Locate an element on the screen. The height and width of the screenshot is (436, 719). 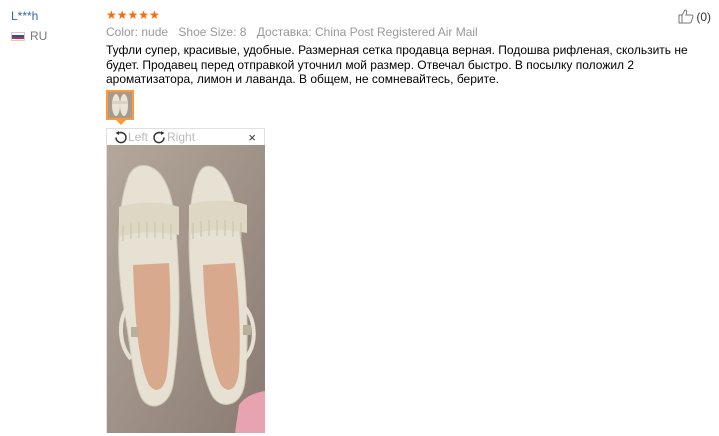
viewer-toolbar: Left Right × is located at coordinates (185, 137).